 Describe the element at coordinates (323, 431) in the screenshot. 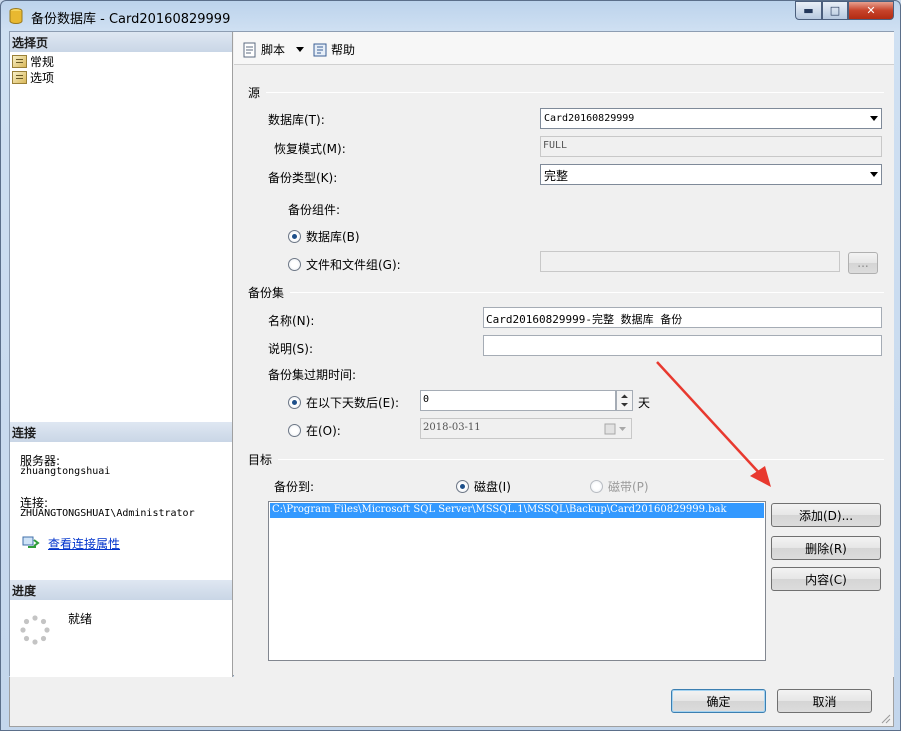

I see `expire-on-date-label: 在(O):` at that location.